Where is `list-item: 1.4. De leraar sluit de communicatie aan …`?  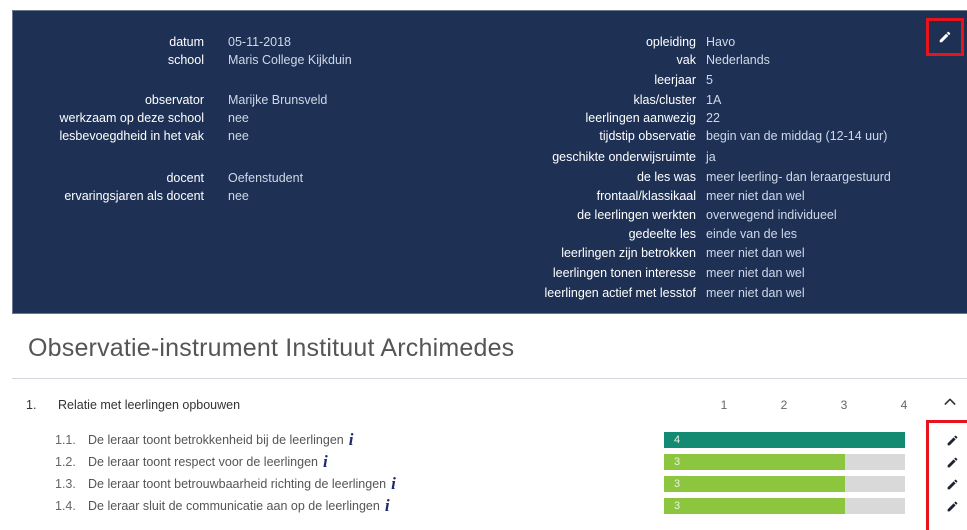
list-item: 1.4. De leraar sluit de communicatie aan … is located at coordinates (489, 506).